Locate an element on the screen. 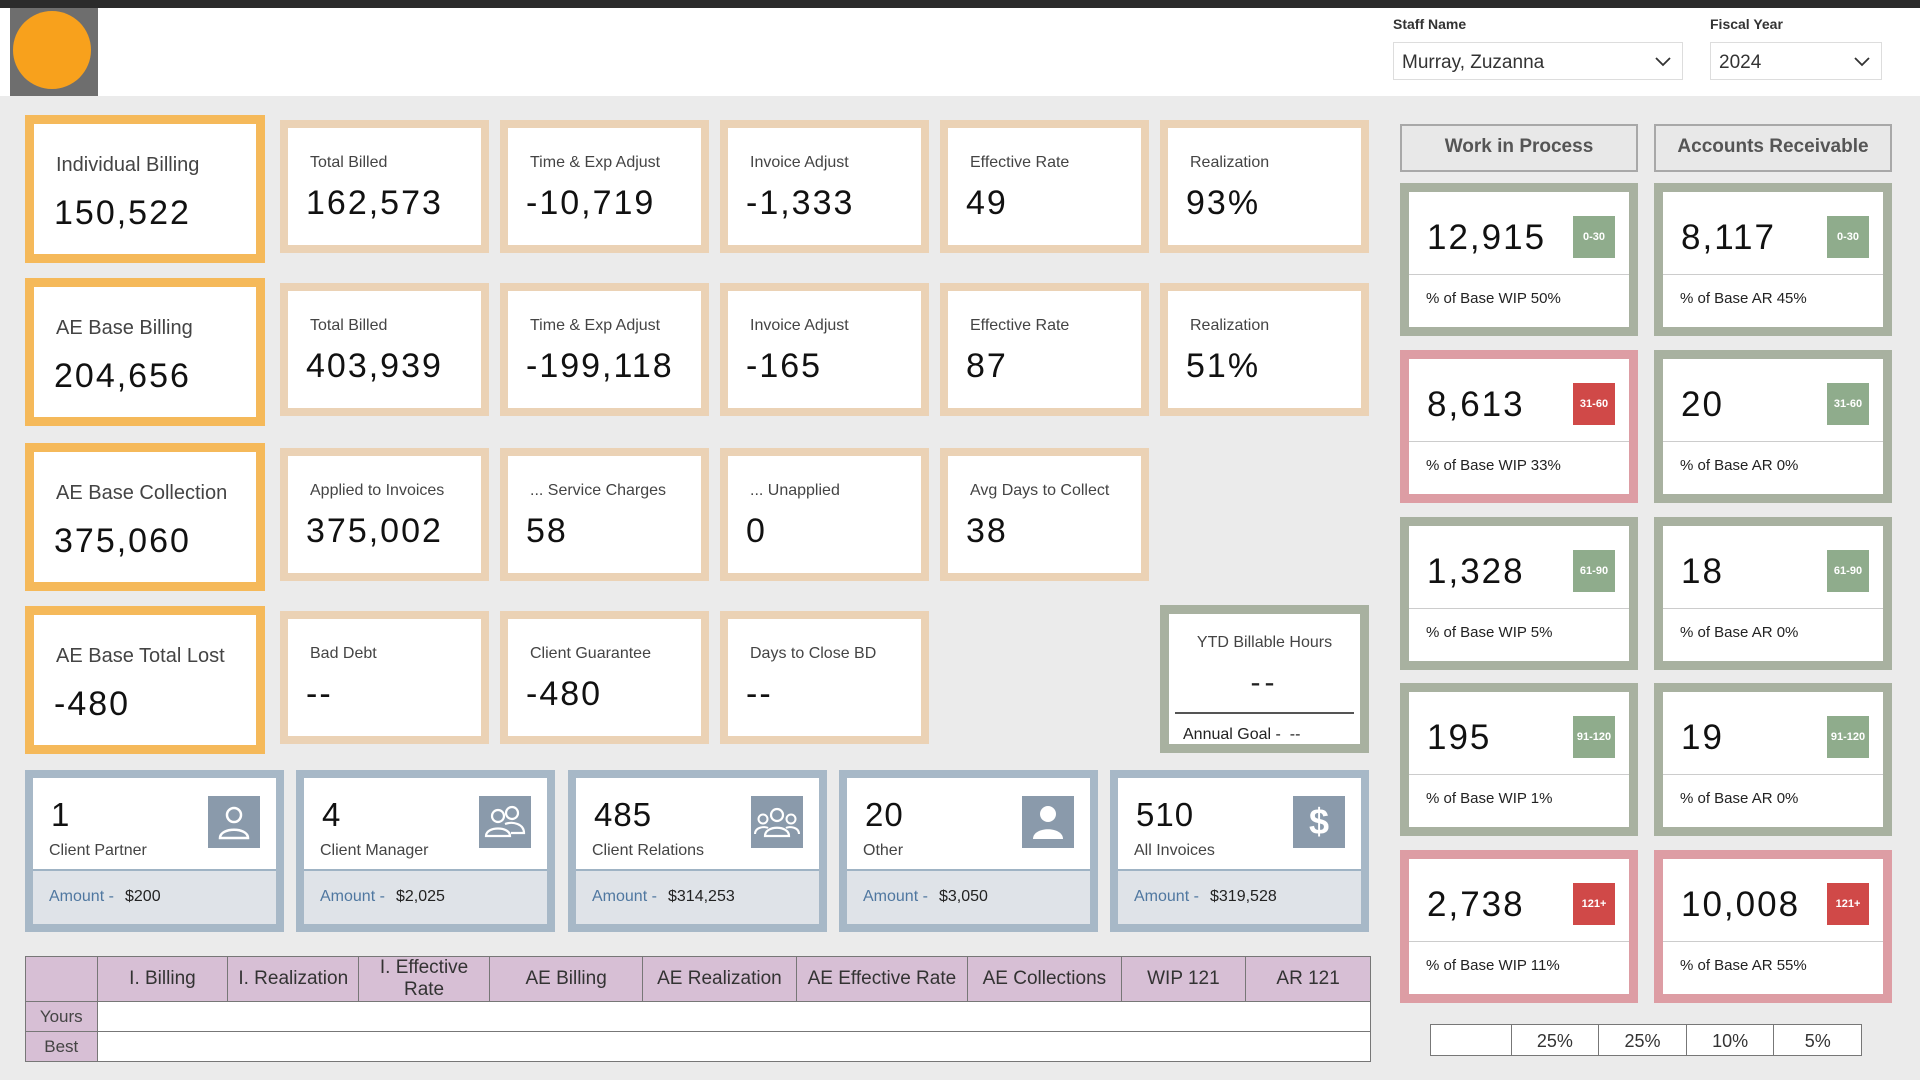 This screenshot has width=1920, height=1080. staff-dropdown-value: Murray, Zuzanna is located at coordinates (1473, 62).